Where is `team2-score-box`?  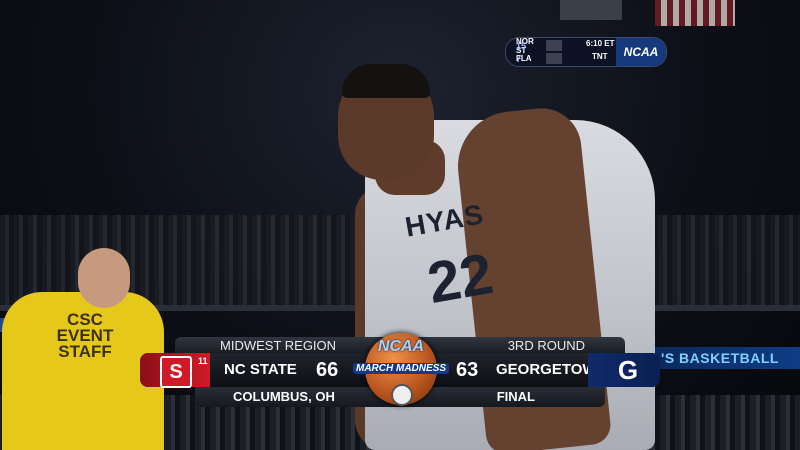 team2-score-box is located at coordinates (554, 58).